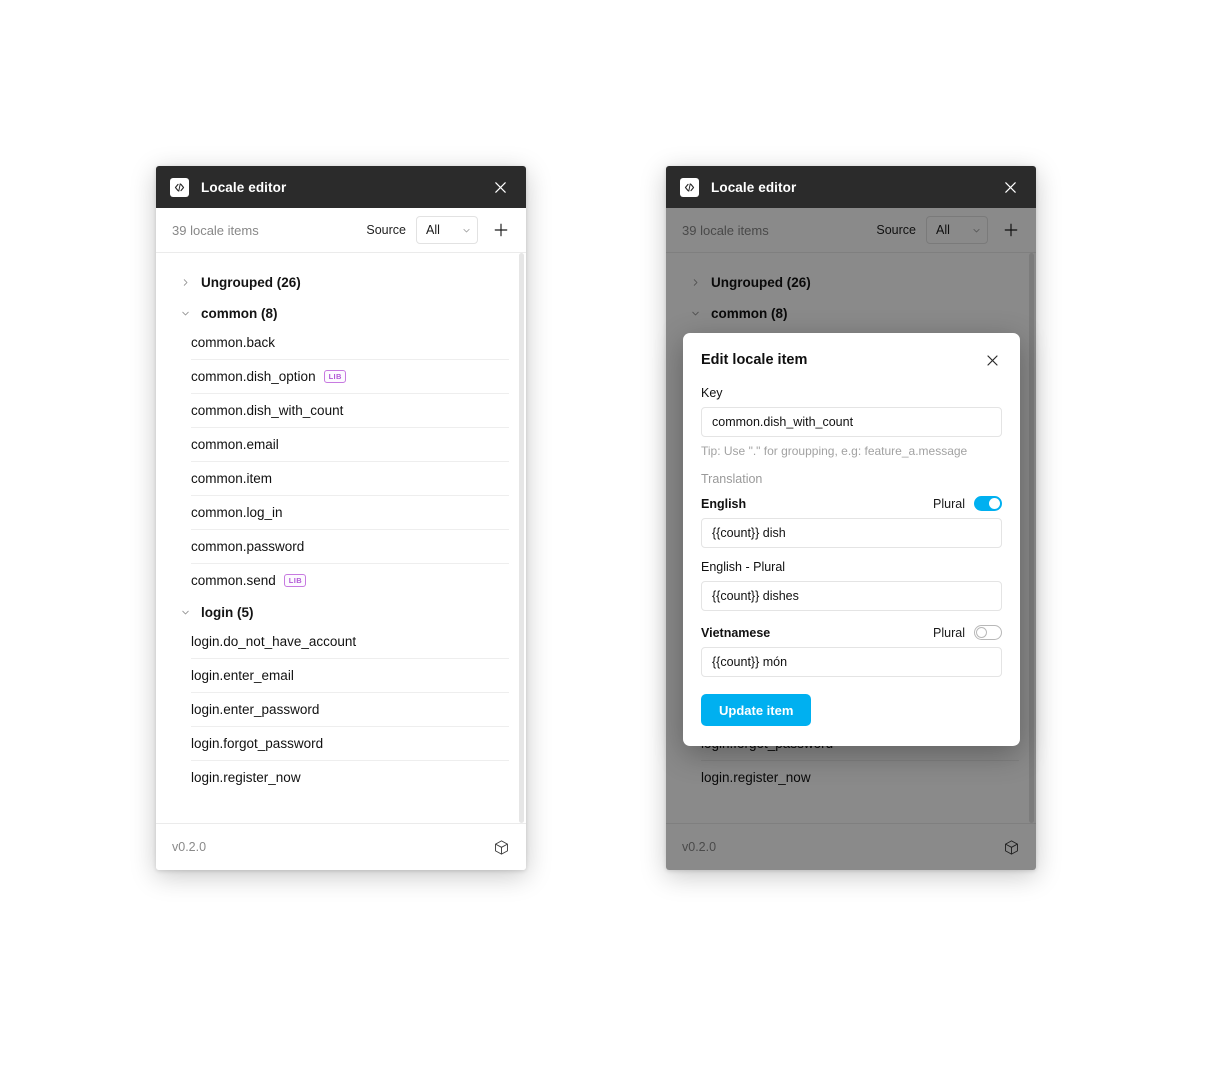  I want to click on list-item: login.enter_email, so click(350, 675).